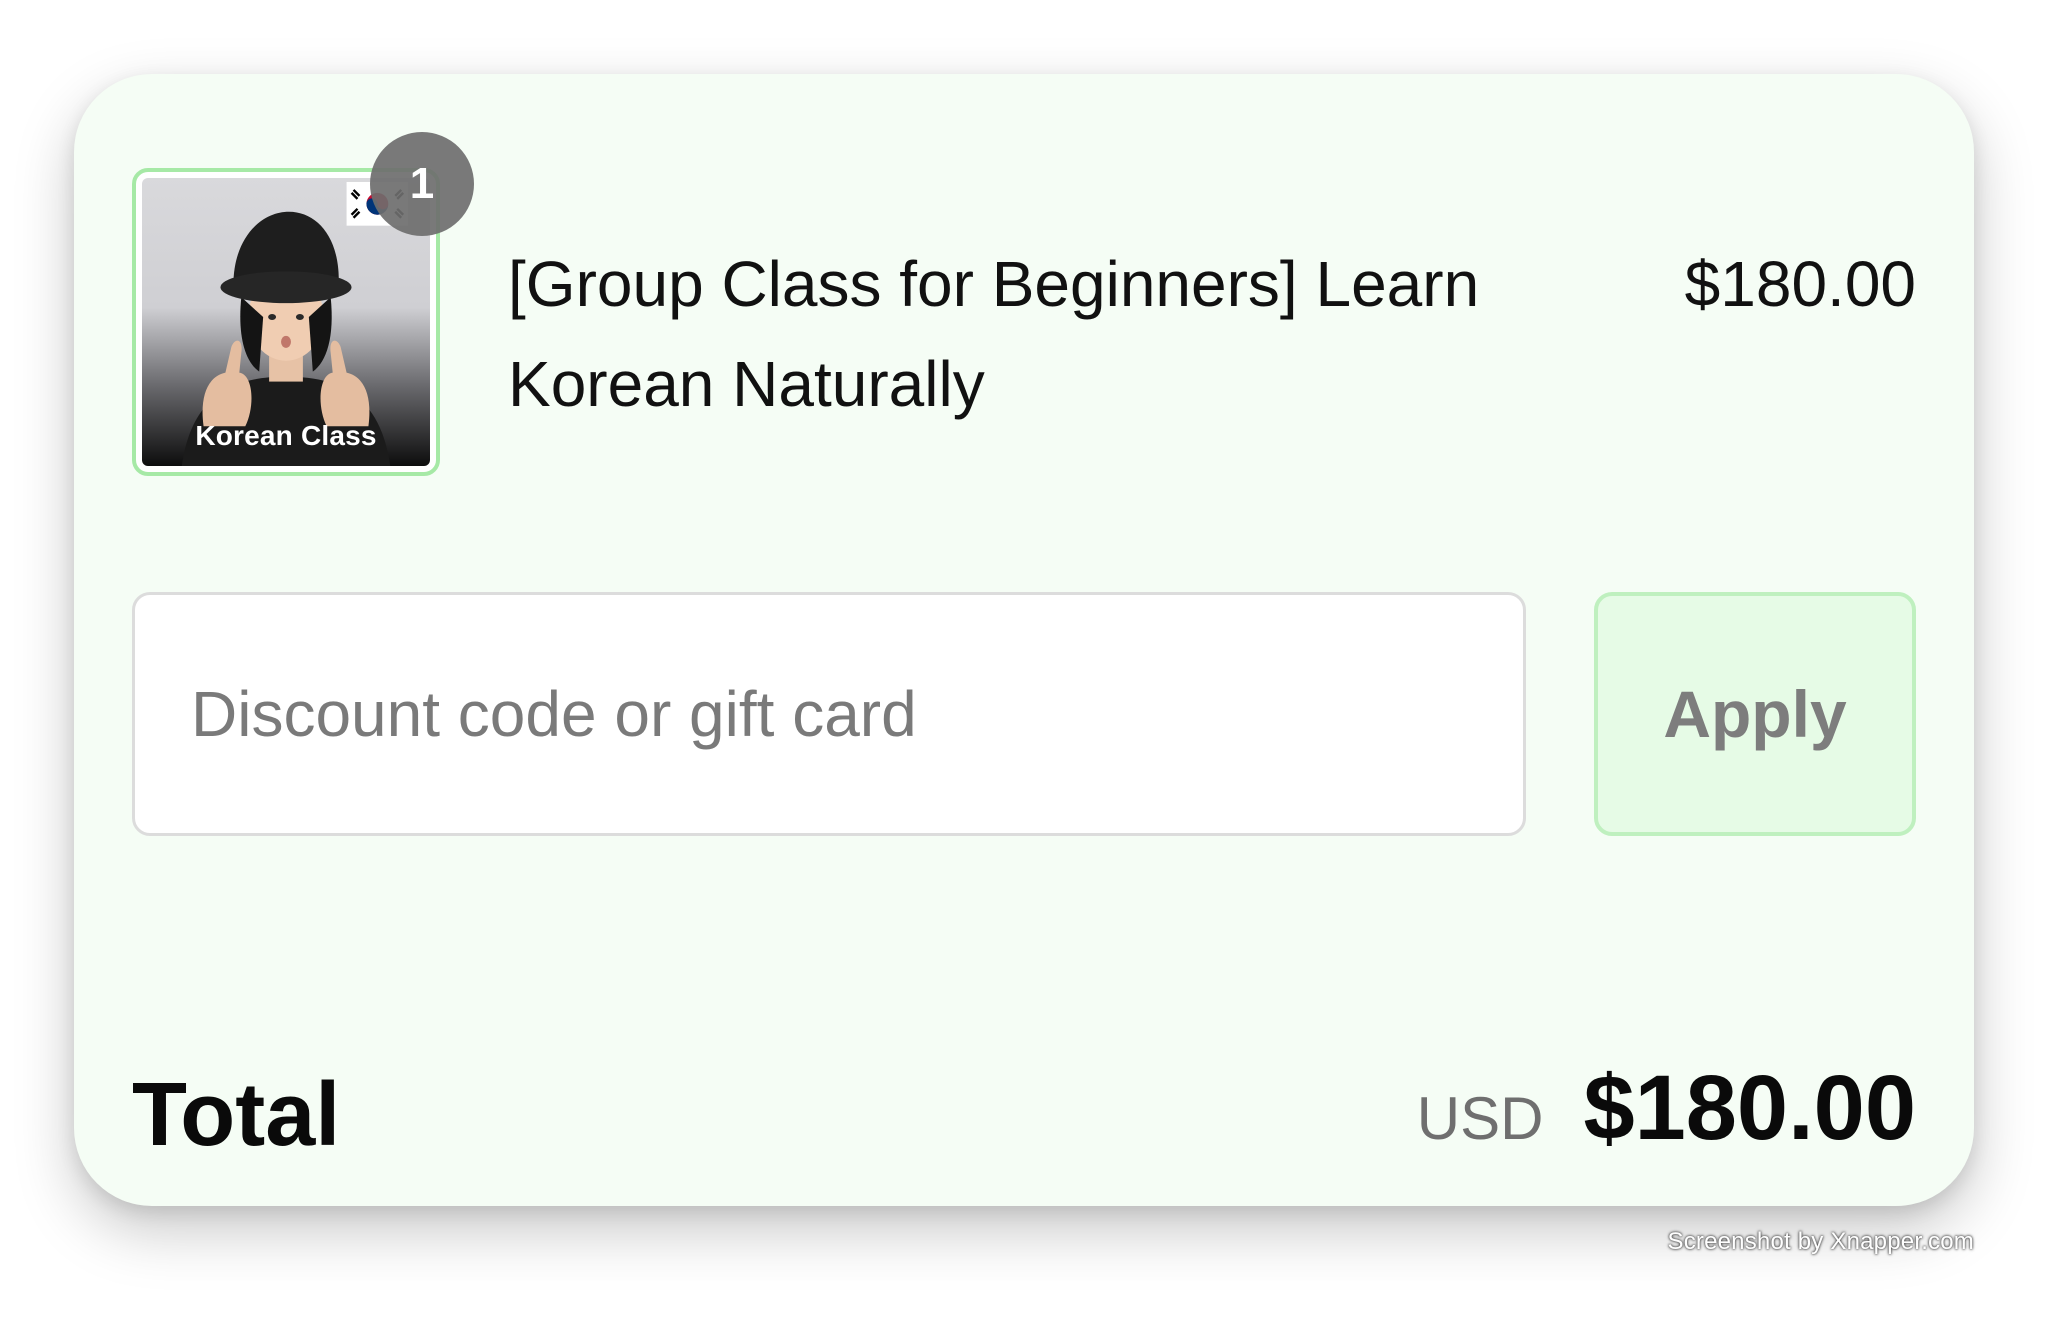  I want to click on discount-code-input, so click(829, 714).